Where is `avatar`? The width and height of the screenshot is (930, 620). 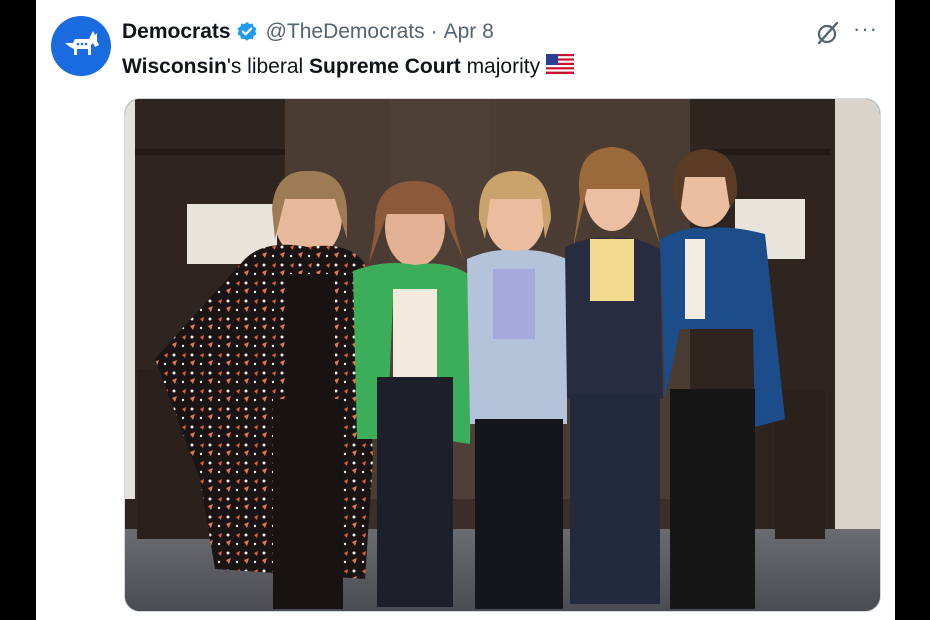
avatar is located at coordinates (81, 46).